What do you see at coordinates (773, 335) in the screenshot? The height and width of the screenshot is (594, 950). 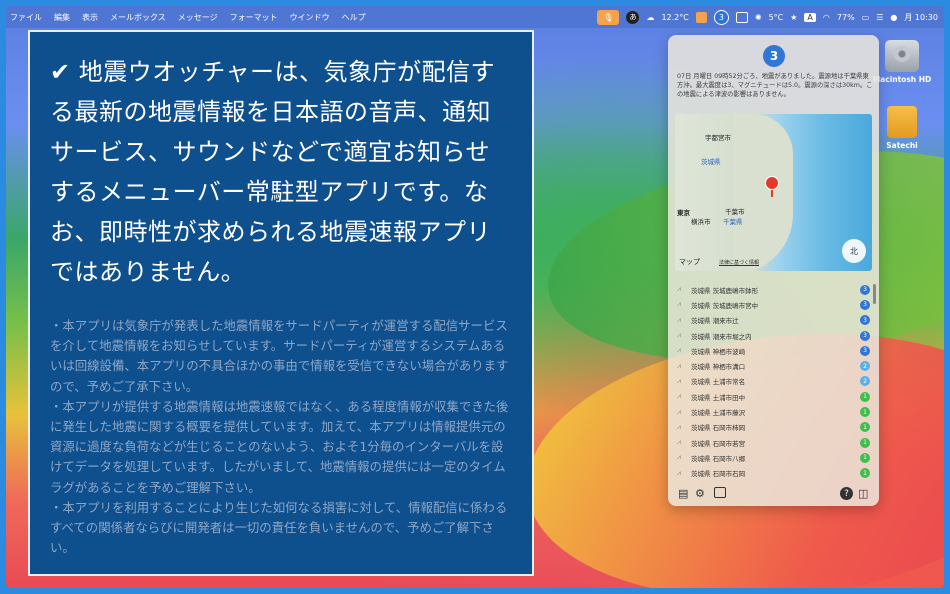 I see `list-item: ⩘ 茨城県 潮来市堀之内 3` at bounding box center [773, 335].